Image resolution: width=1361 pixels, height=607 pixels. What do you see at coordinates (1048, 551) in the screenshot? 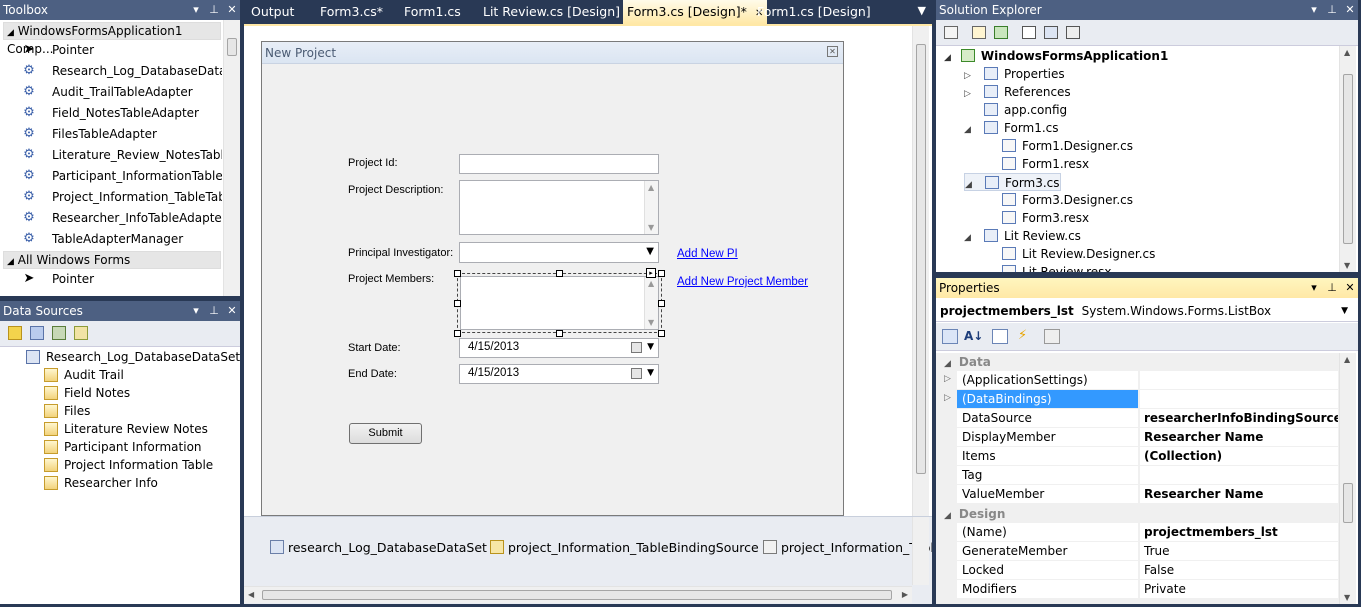
I see `property-name: GenerateMember` at bounding box center [1048, 551].